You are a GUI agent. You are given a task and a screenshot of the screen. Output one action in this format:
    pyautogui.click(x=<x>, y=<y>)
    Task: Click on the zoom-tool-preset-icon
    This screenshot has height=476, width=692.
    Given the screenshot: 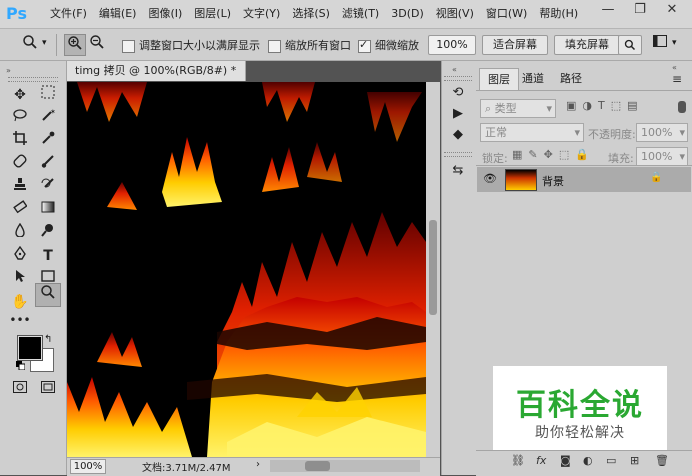 What is the action you would take?
    pyautogui.click(x=30, y=44)
    